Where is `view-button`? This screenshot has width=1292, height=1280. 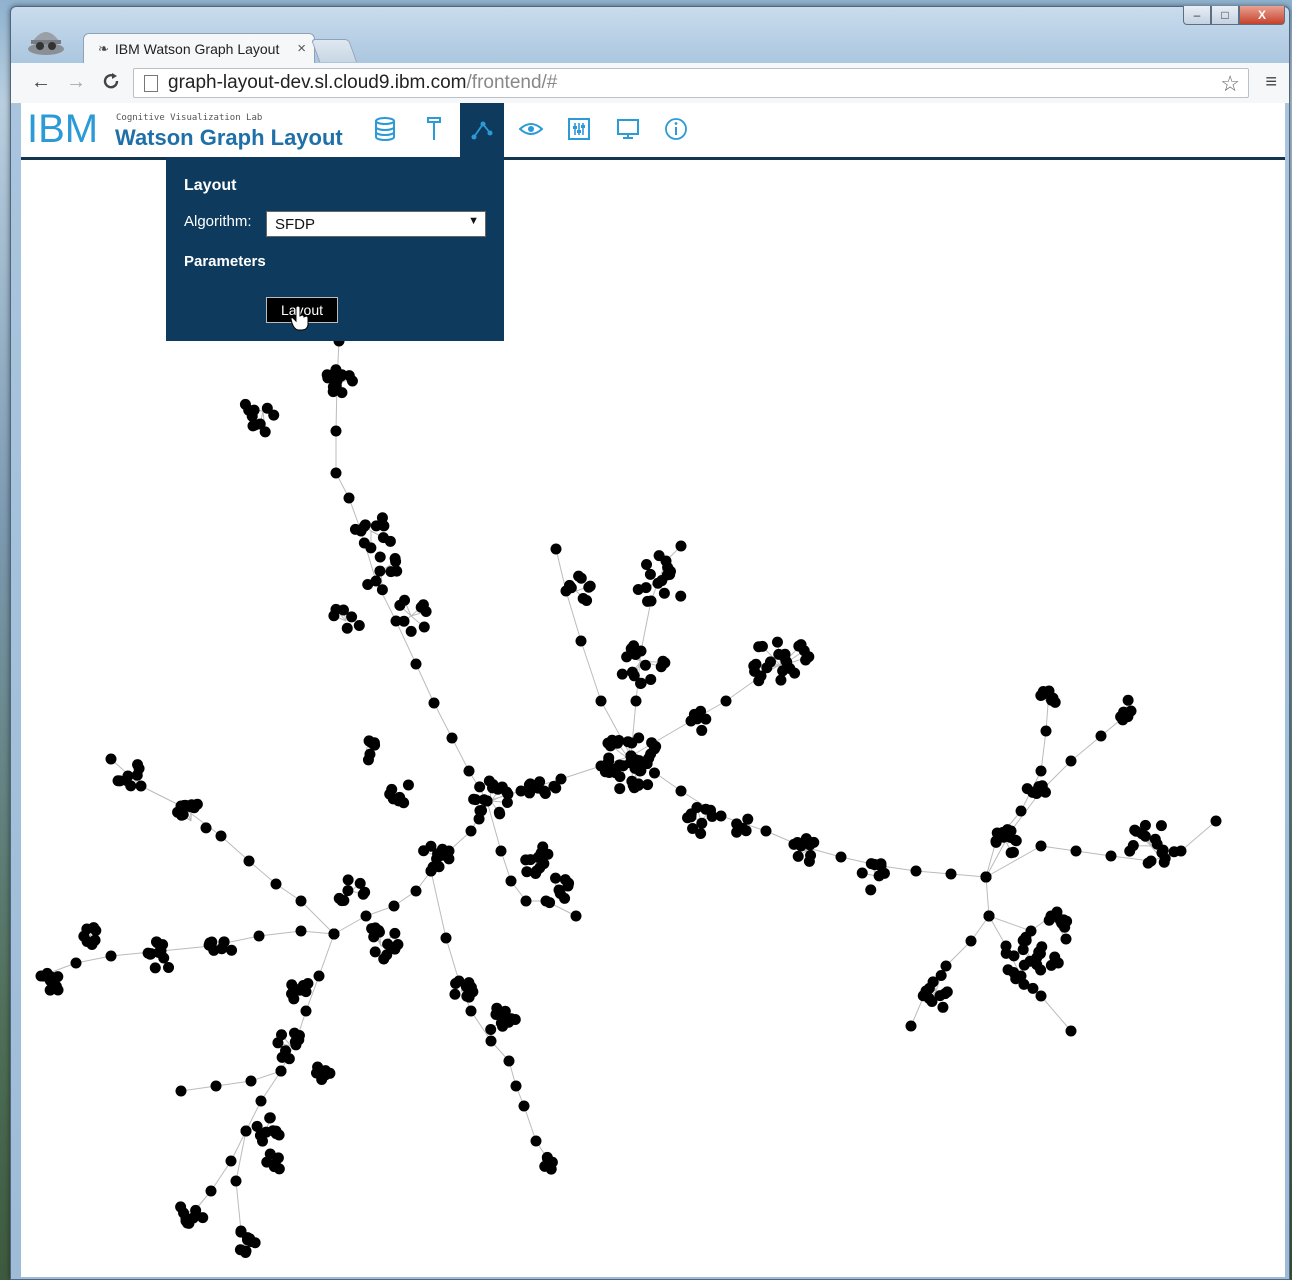 view-button is located at coordinates (531, 129).